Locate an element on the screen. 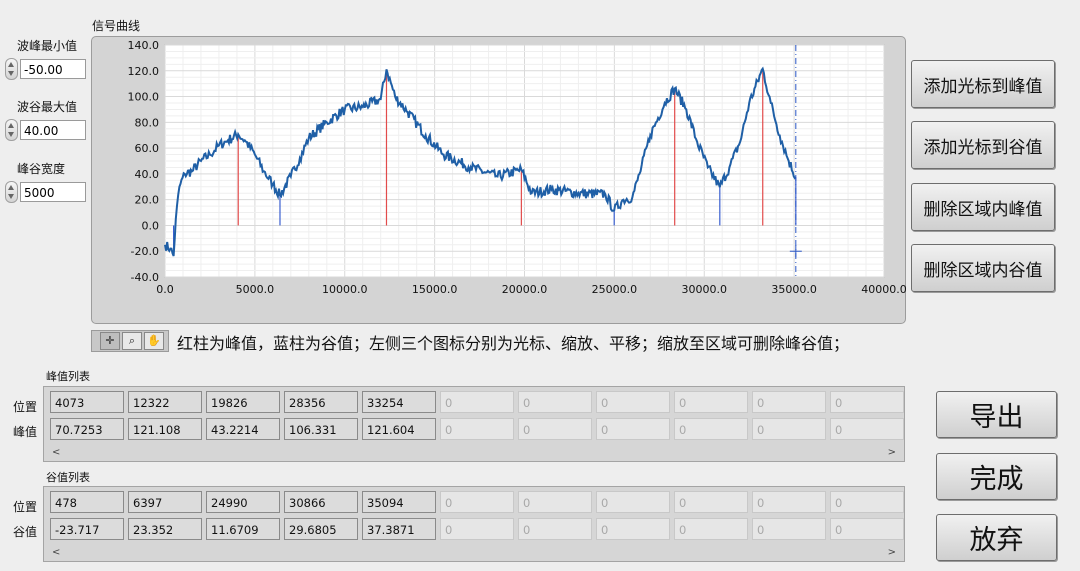 This screenshot has width=1080, height=571. valley-max-input: 40.00 is located at coordinates (53, 130).